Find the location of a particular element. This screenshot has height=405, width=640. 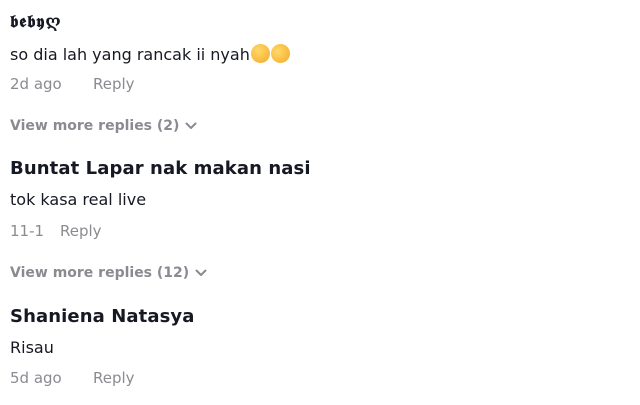

rolling-on-floor-laughing-emoji is located at coordinates (280, 53).